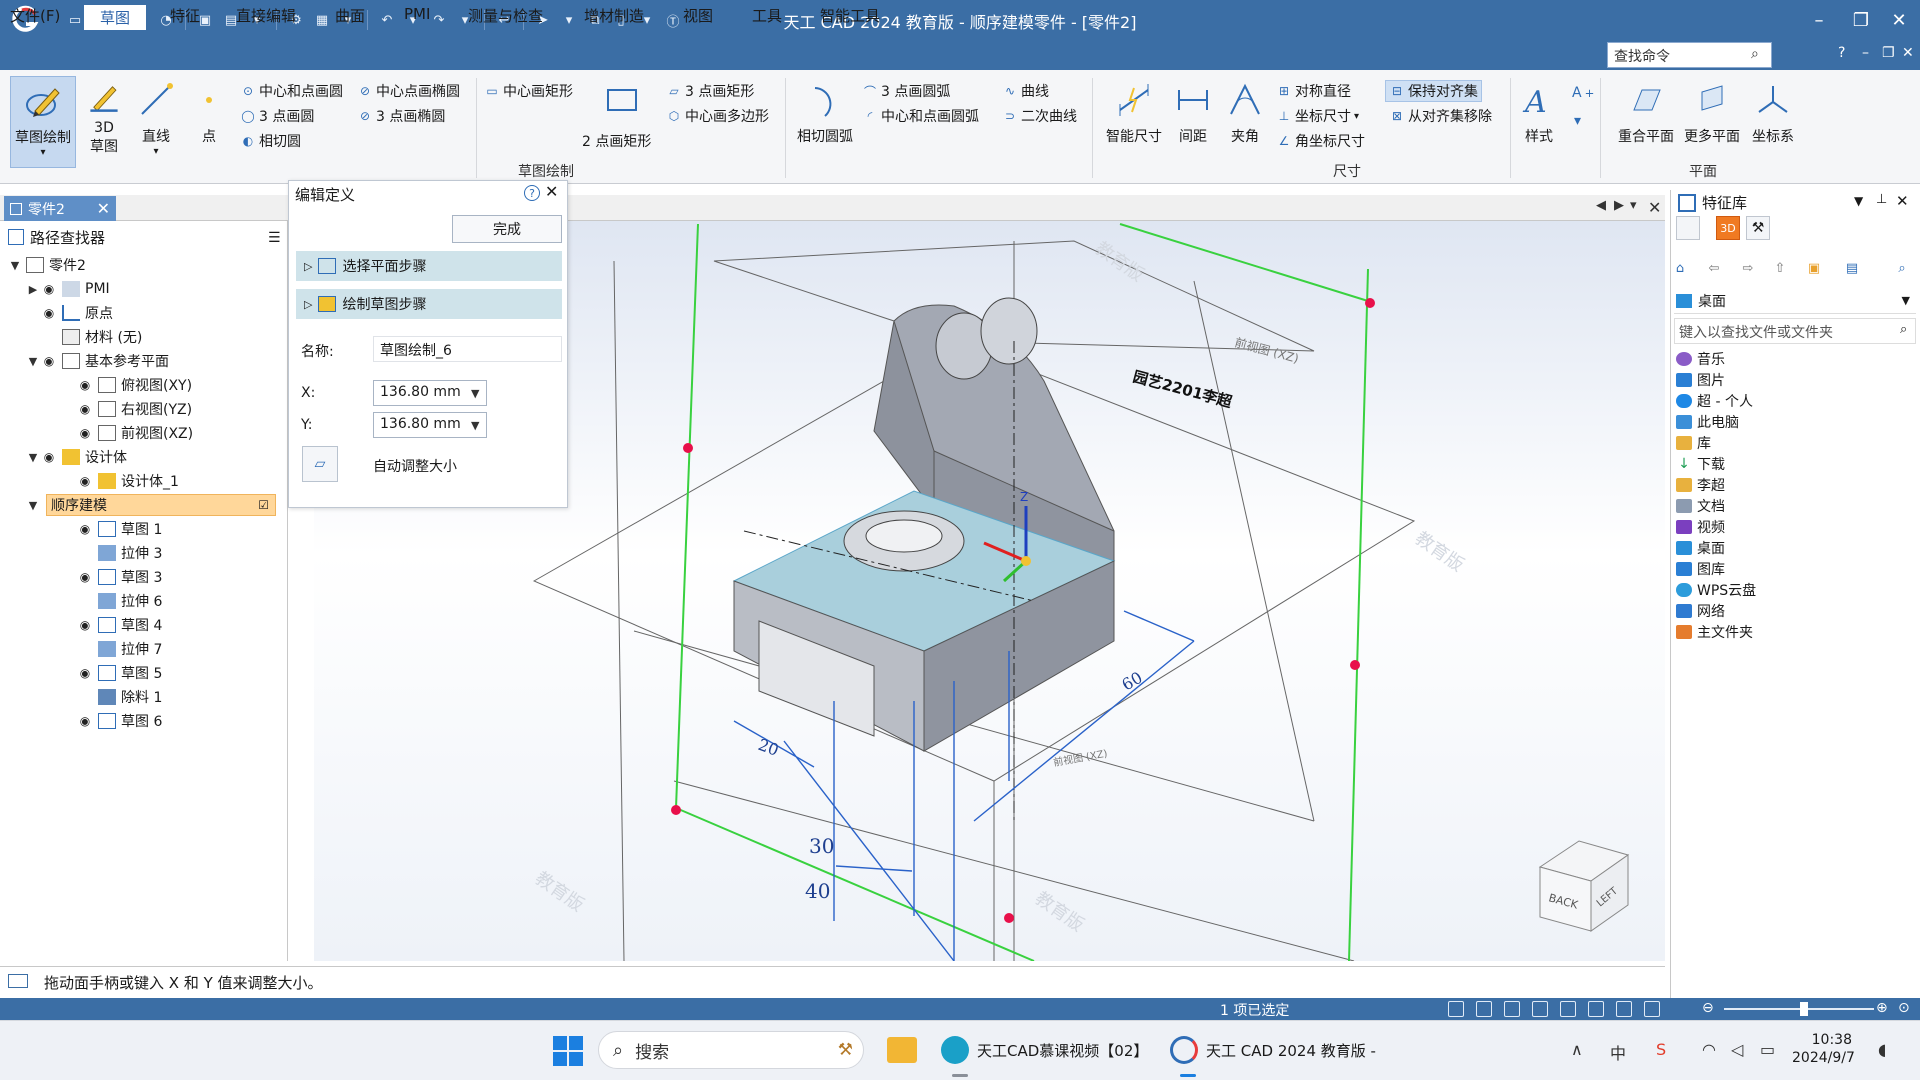 Image resolution: width=1920 pixels, height=1080 pixels. What do you see at coordinates (1767, 1049) in the screenshot?
I see `battery-icon: ▭` at bounding box center [1767, 1049].